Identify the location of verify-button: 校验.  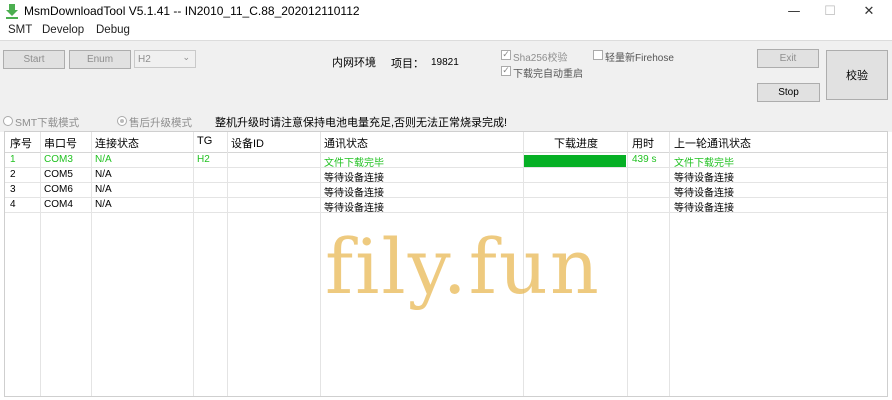
(857, 75).